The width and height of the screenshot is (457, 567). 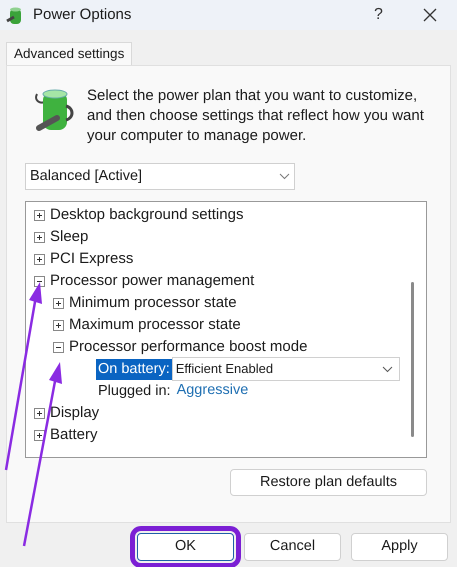 What do you see at coordinates (256, 116) in the screenshot?
I see `intro-text: Select the power plan that you want to customize, and then choose settings that reflect how you want your computer to manage power.` at bounding box center [256, 116].